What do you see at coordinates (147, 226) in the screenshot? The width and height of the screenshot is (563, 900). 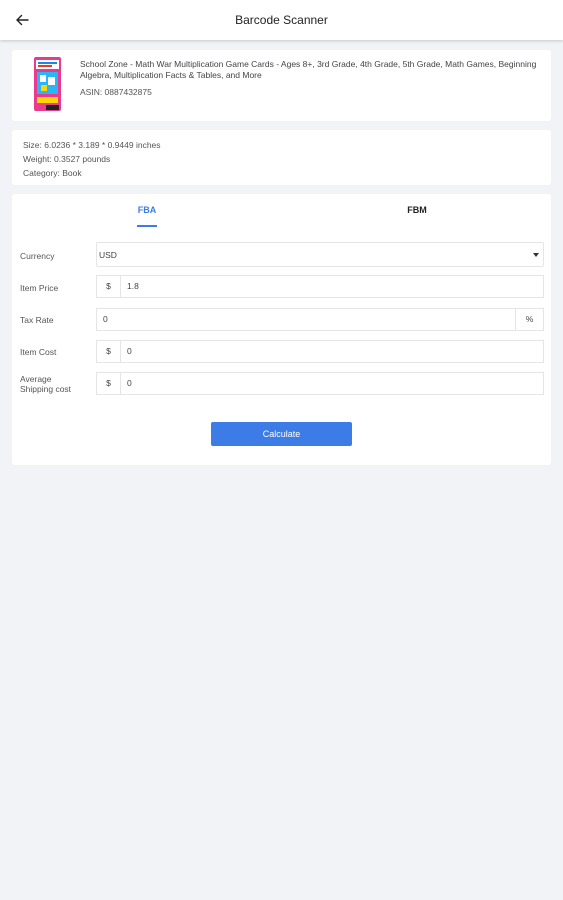 I see `active-tab-indicator` at bounding box center [147, 226].